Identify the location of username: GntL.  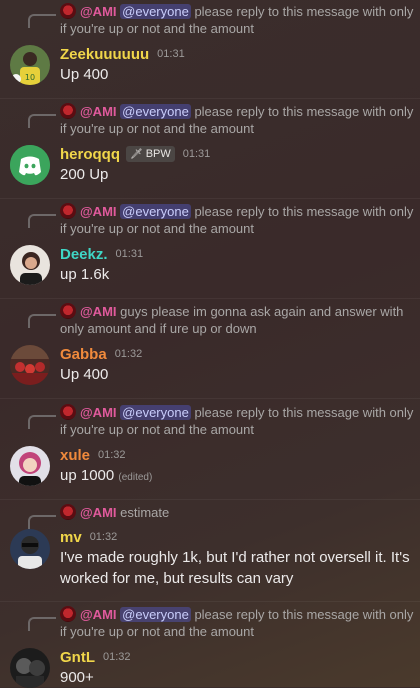
(77, 657).